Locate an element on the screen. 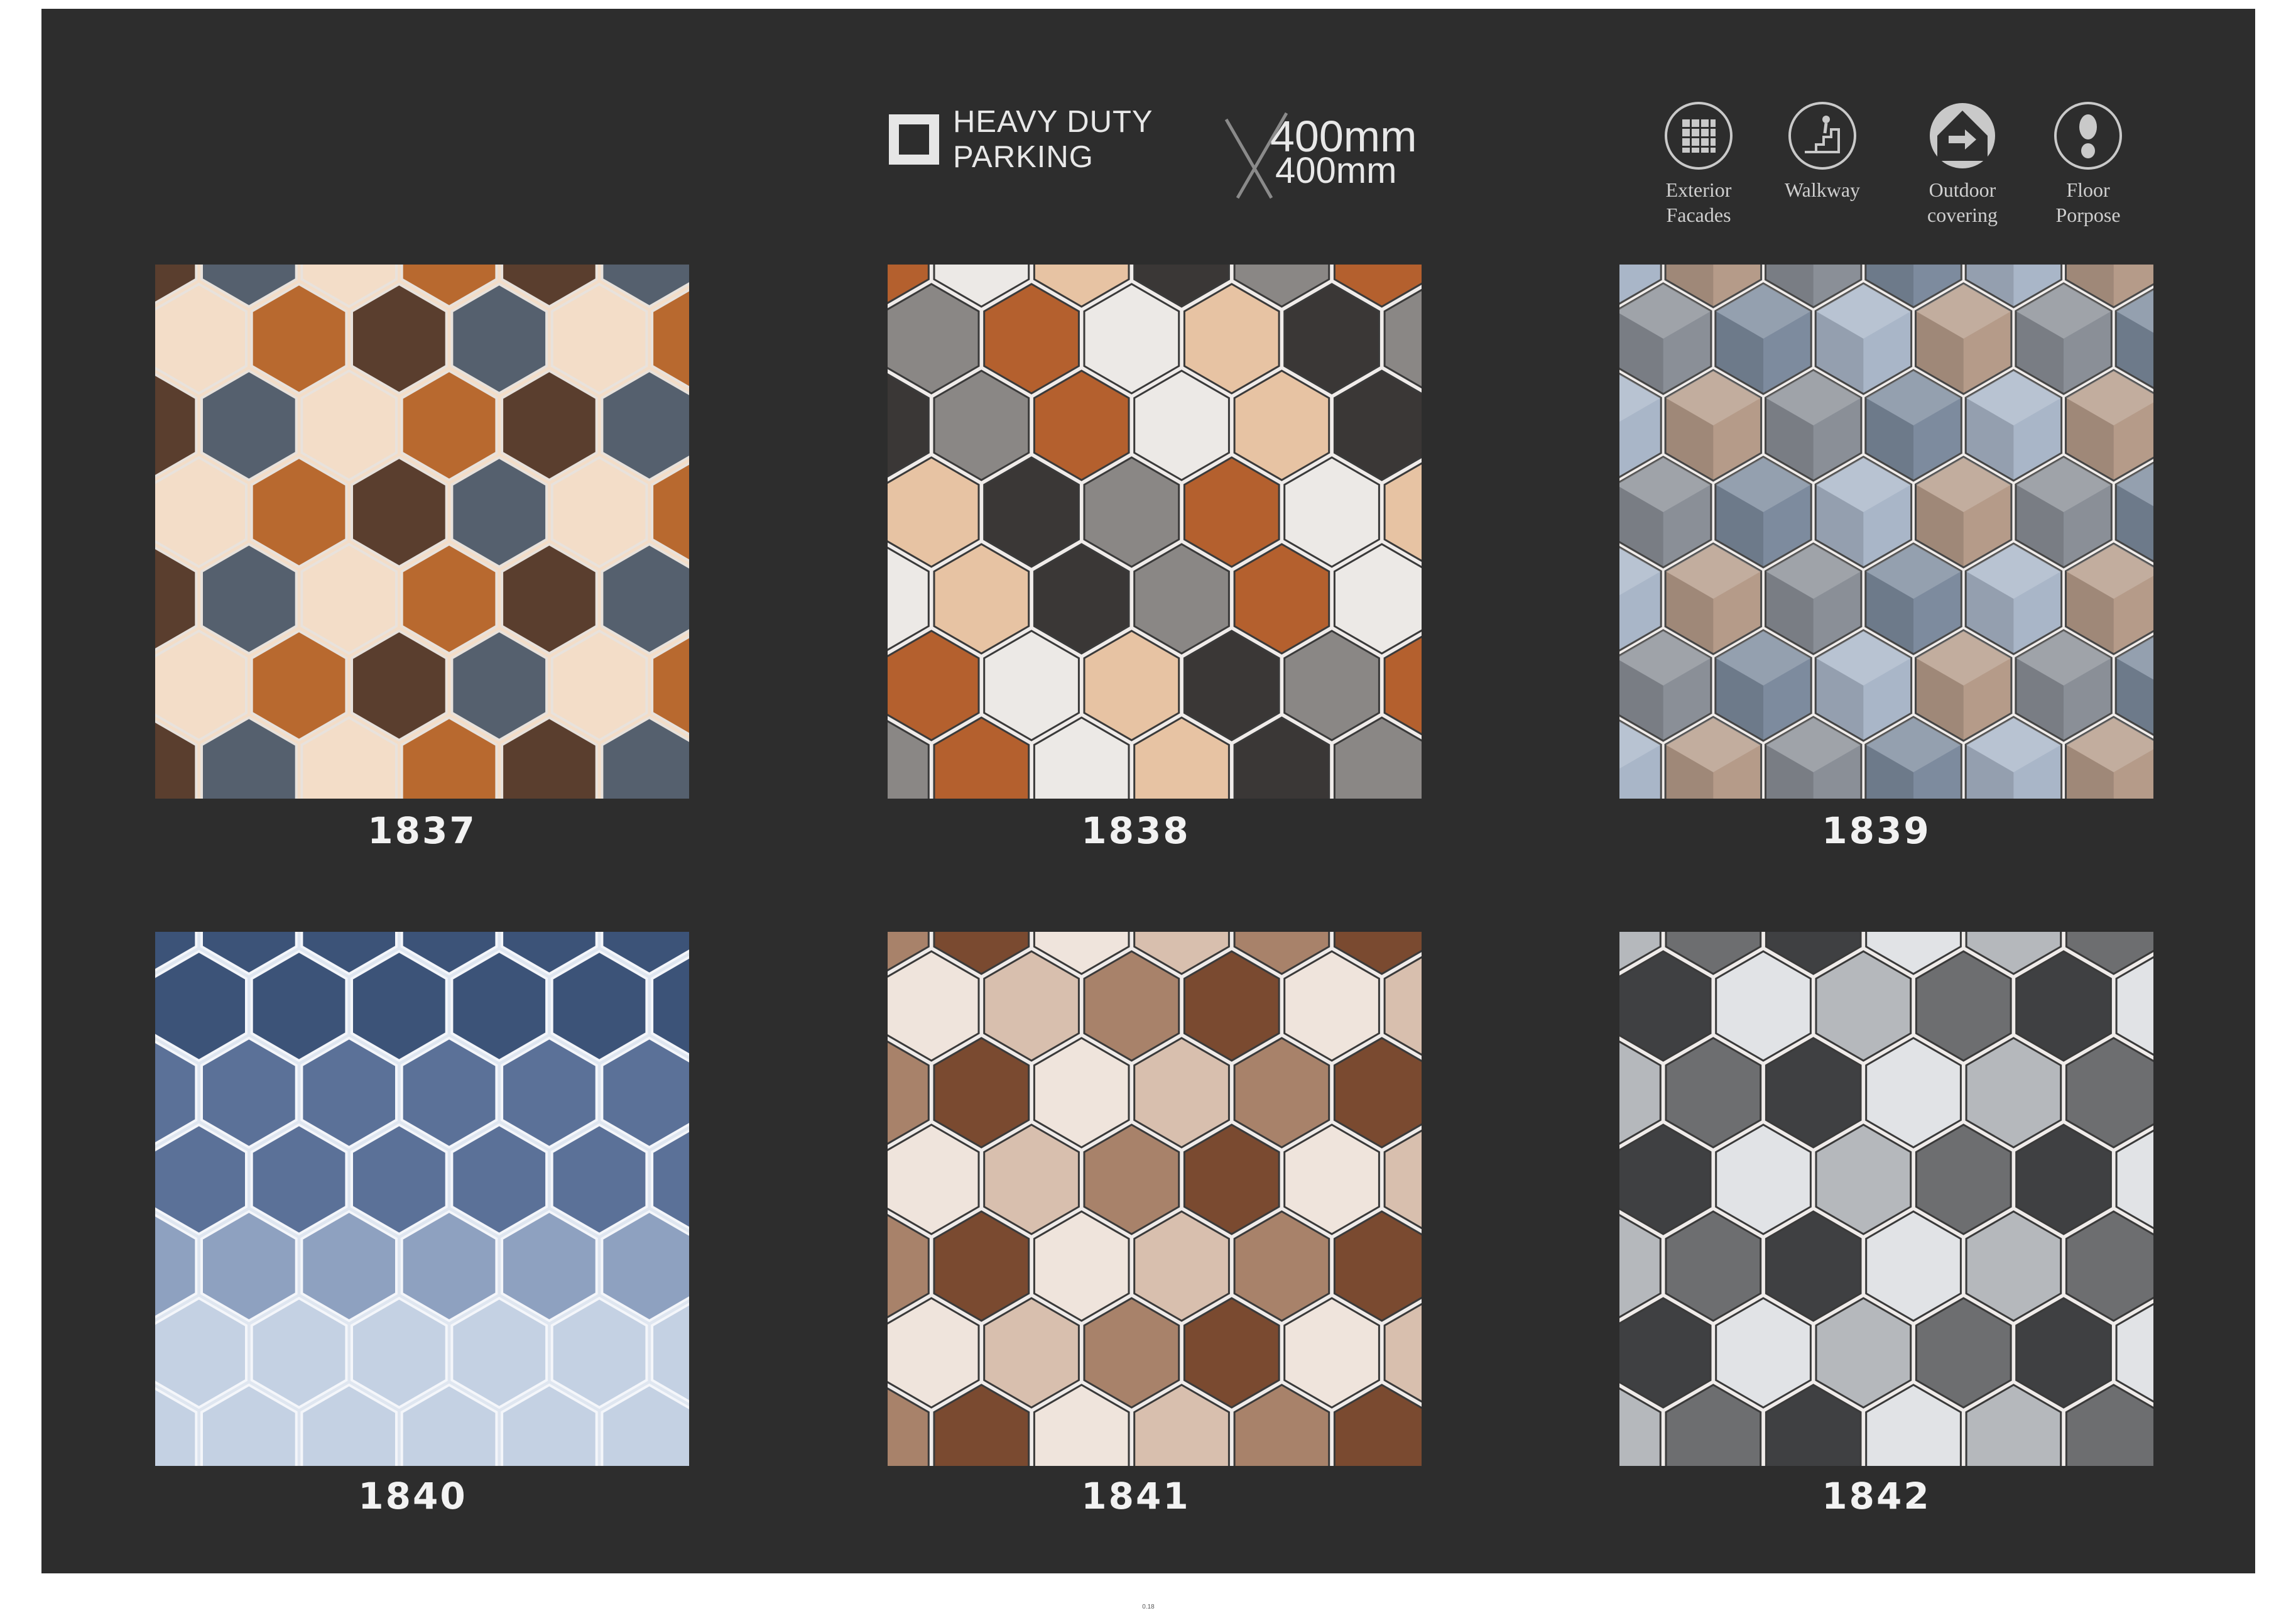 Image resolution: width=2296 pixels, height=1623 pixels. square-badge-icon is located at coordinates (914, 139).